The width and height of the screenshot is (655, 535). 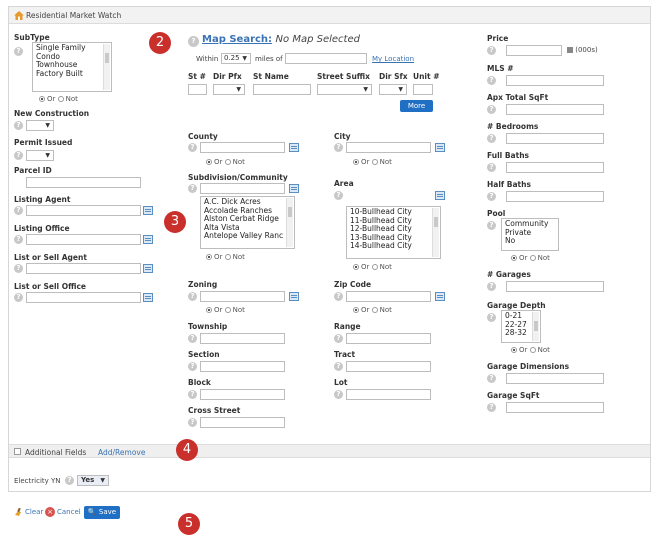 I want to click on list-or-sell-office-input, so click(x=83, y=297).